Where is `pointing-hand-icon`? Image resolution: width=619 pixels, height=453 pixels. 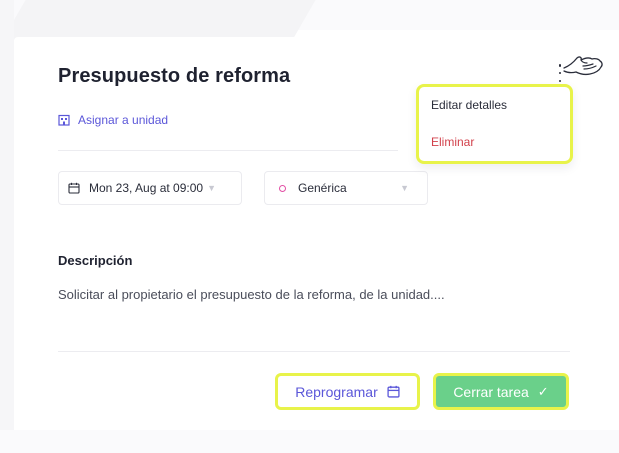 pointing-hand-icon is located at coordinates (583, 66).